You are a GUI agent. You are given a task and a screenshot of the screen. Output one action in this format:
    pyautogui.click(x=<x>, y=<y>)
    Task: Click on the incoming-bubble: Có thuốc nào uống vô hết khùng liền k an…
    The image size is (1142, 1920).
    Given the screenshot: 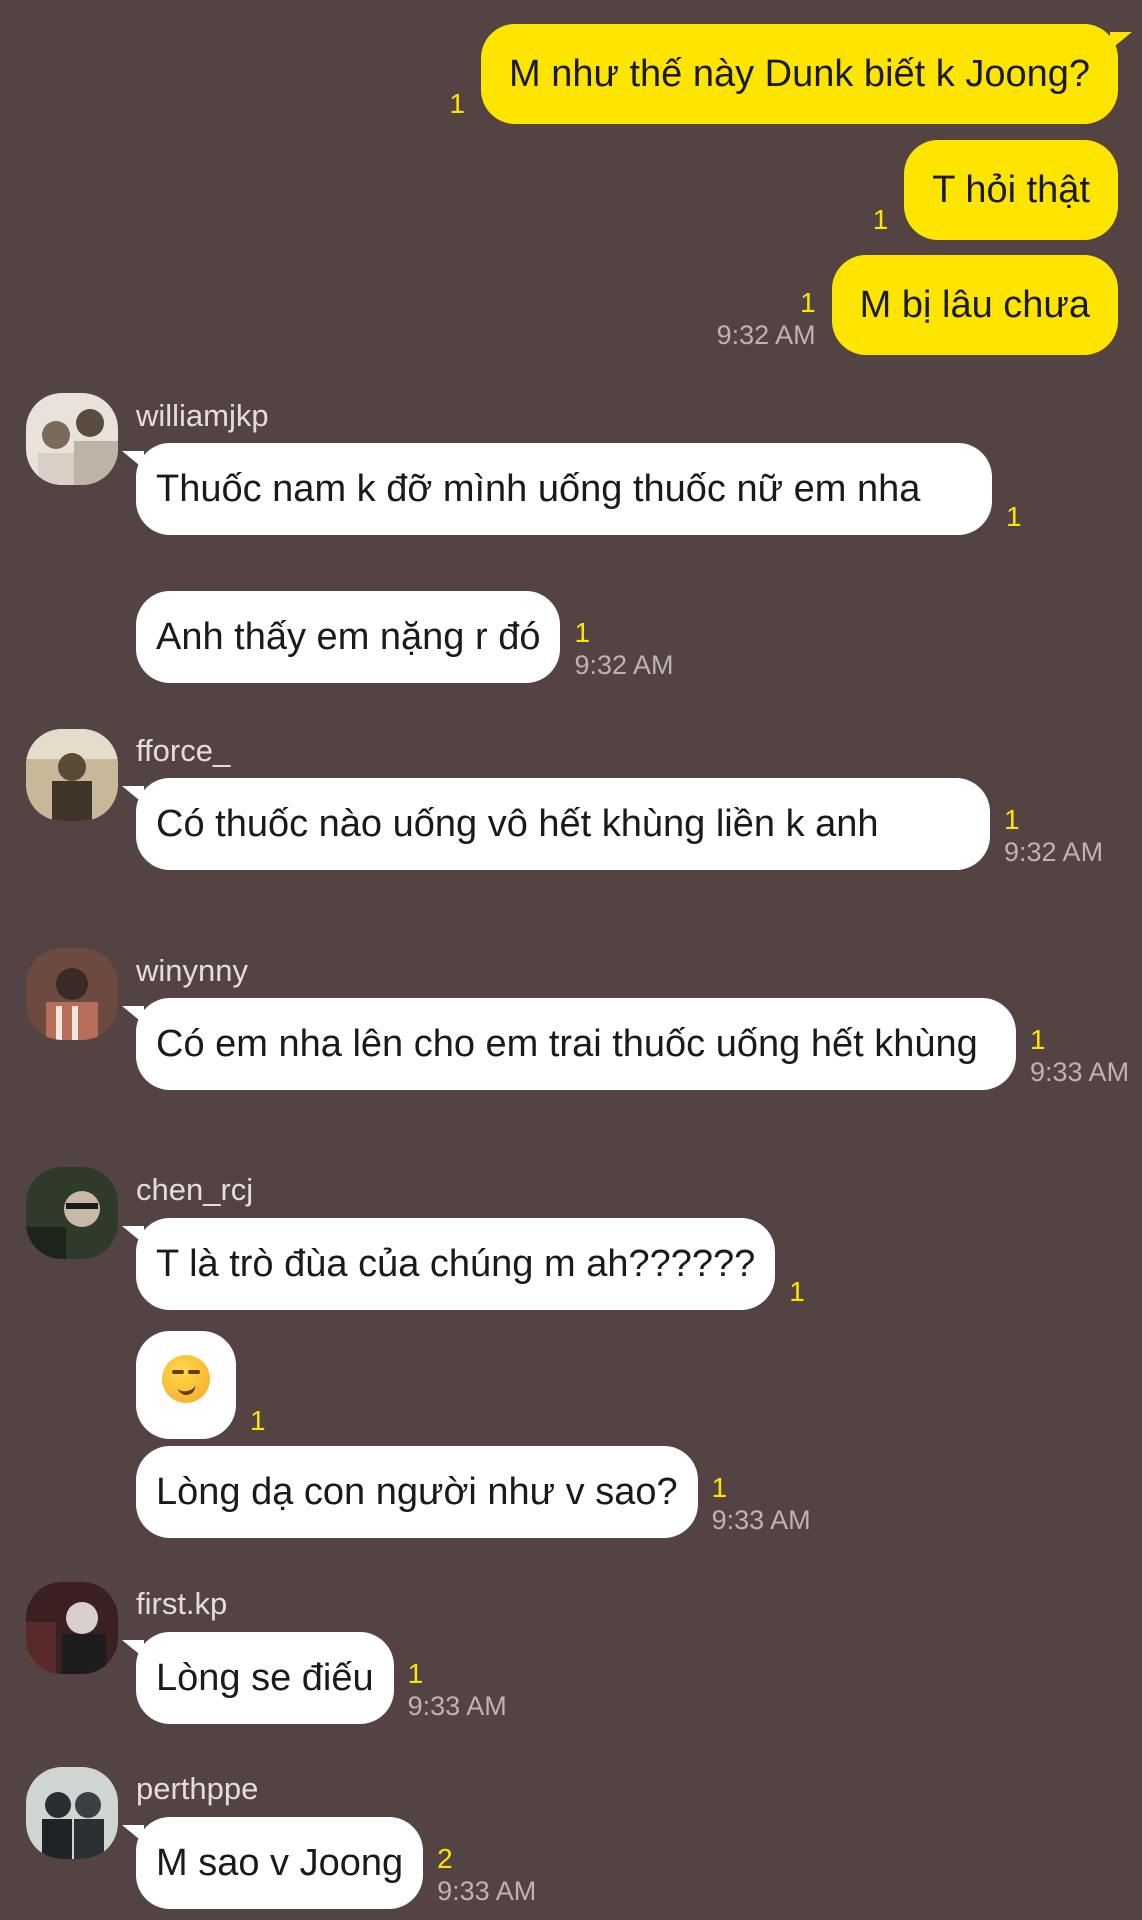 What is the action you would take?
    pyautogui.click(x=556, y=824)
    